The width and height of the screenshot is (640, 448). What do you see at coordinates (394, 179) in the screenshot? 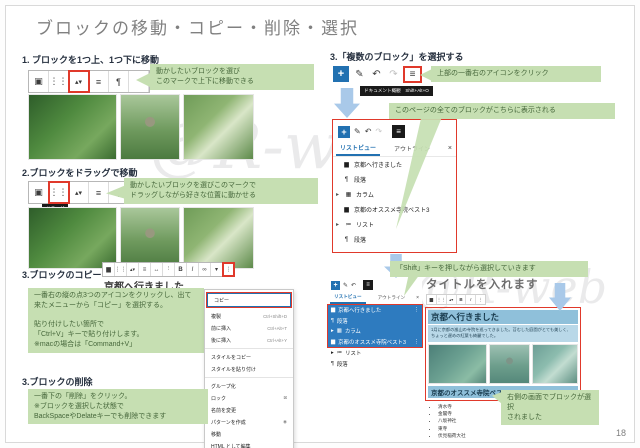
I see `list-item-paragraph1: ¶ 段落` at bounding box center [394, 179].